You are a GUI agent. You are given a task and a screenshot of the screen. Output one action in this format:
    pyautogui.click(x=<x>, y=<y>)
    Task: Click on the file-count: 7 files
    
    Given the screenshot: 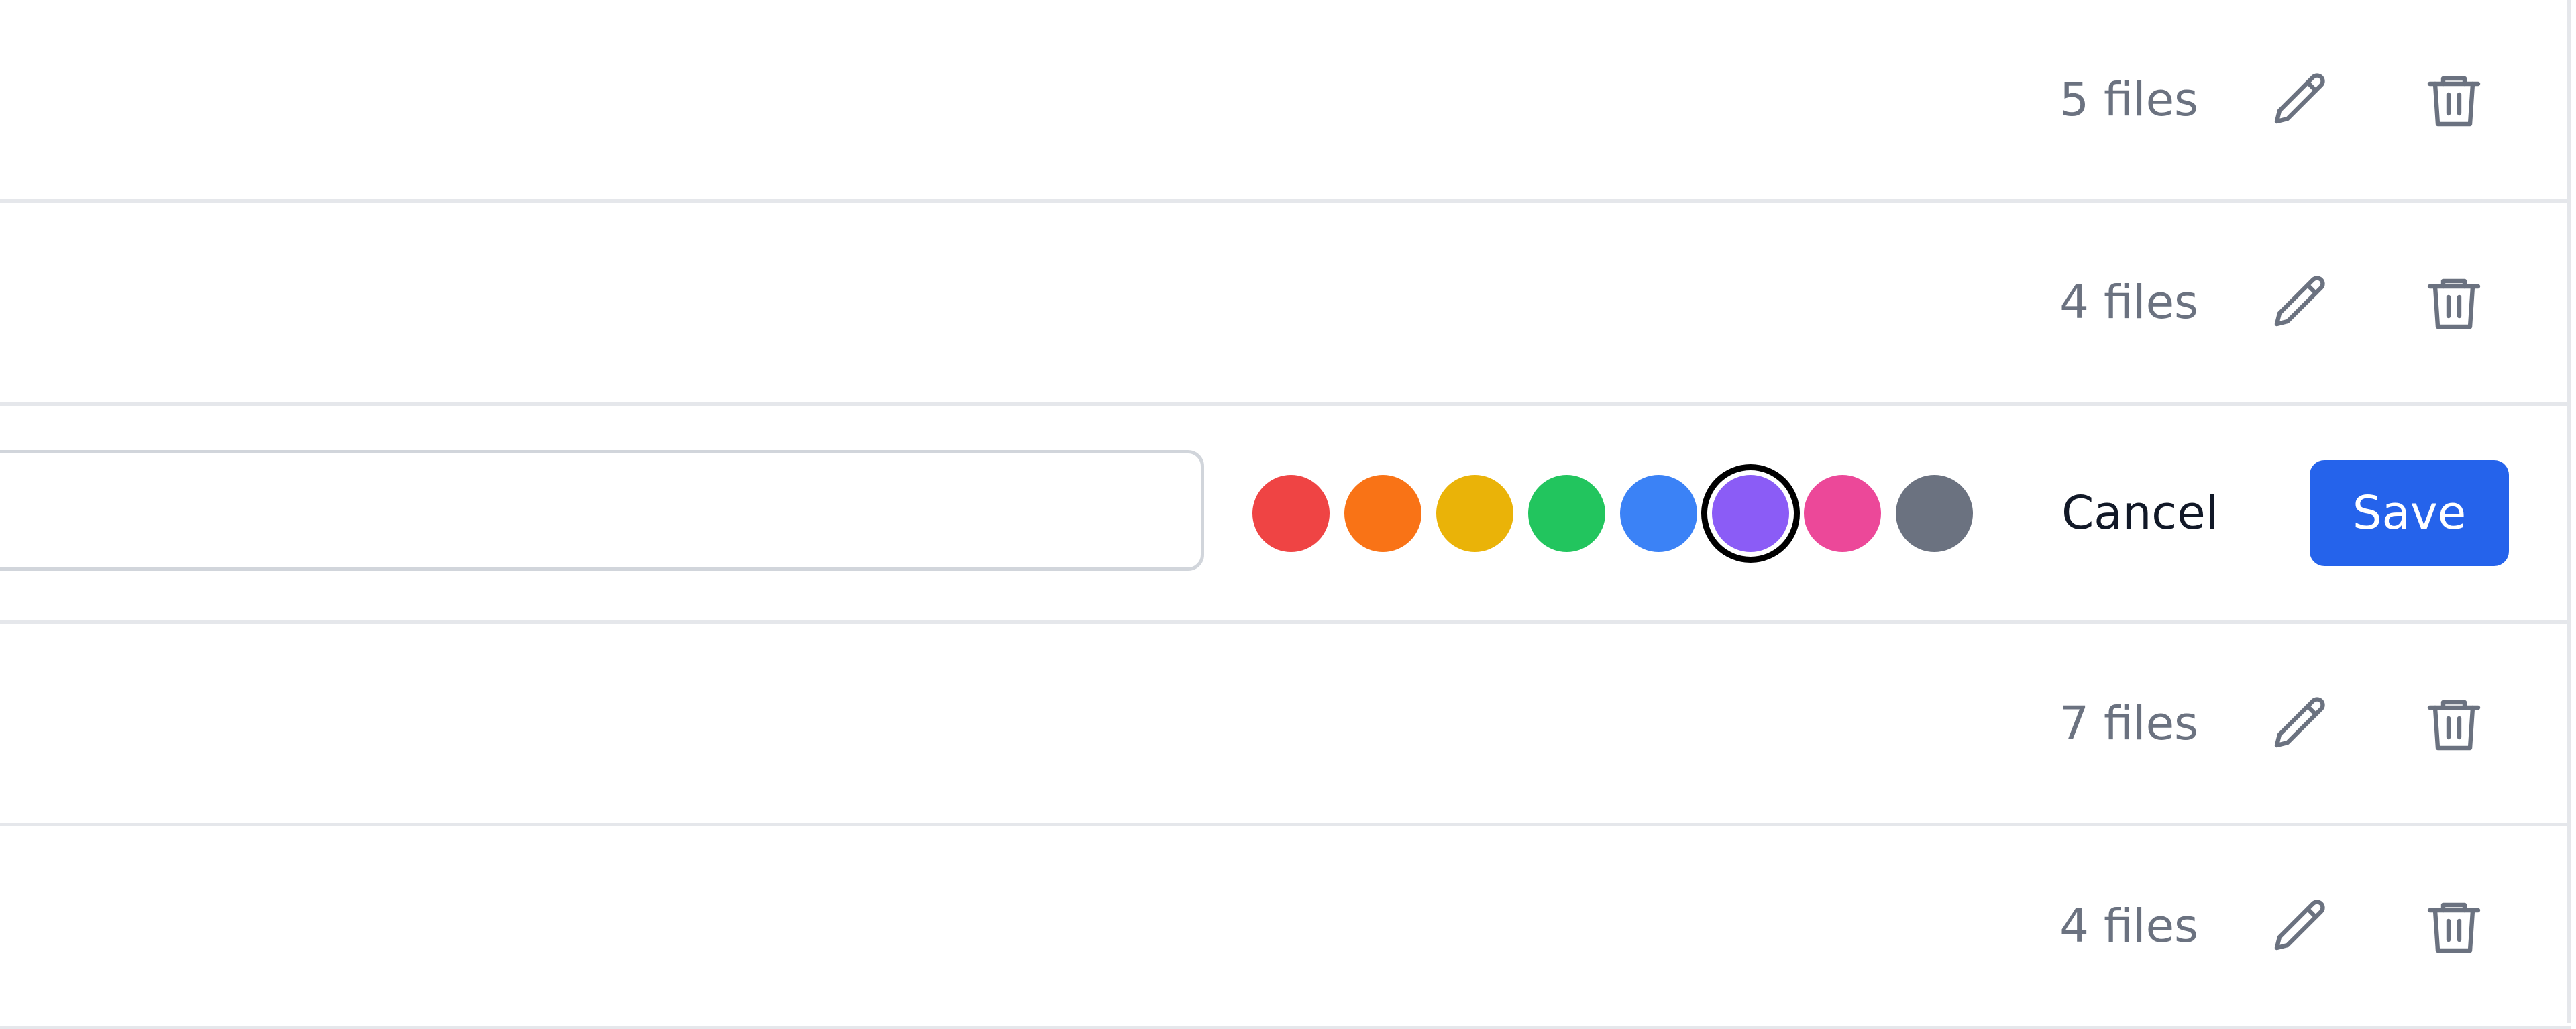 What is the action you would take?
    pyautogui.click(x=2128, y=723)
    